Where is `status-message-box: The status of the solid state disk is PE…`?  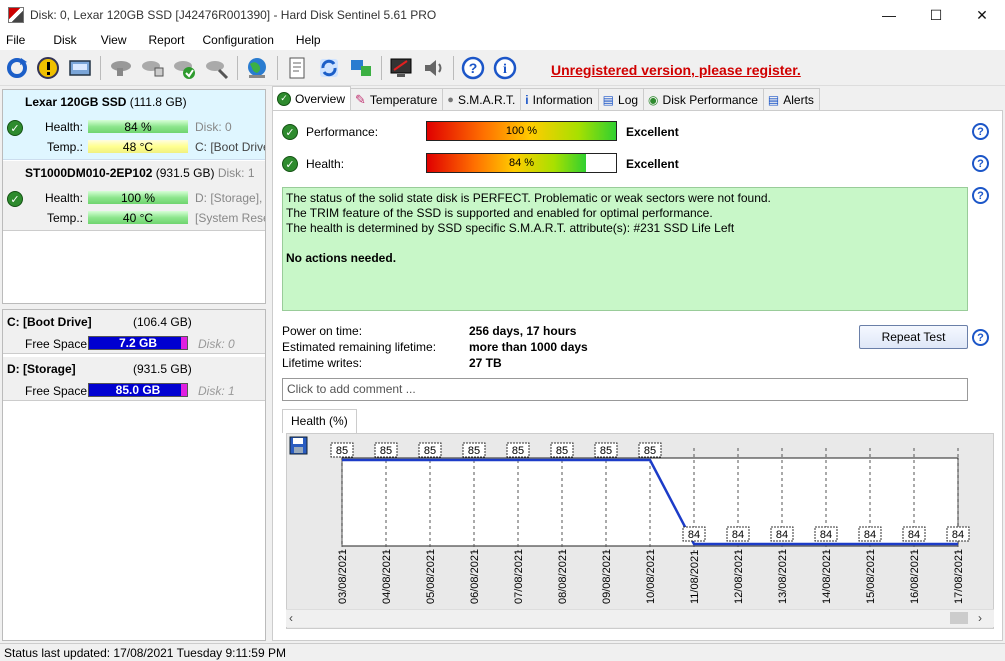 status-message-box: The status of the solid state disk is PE… is located at coordinates (625, 249).